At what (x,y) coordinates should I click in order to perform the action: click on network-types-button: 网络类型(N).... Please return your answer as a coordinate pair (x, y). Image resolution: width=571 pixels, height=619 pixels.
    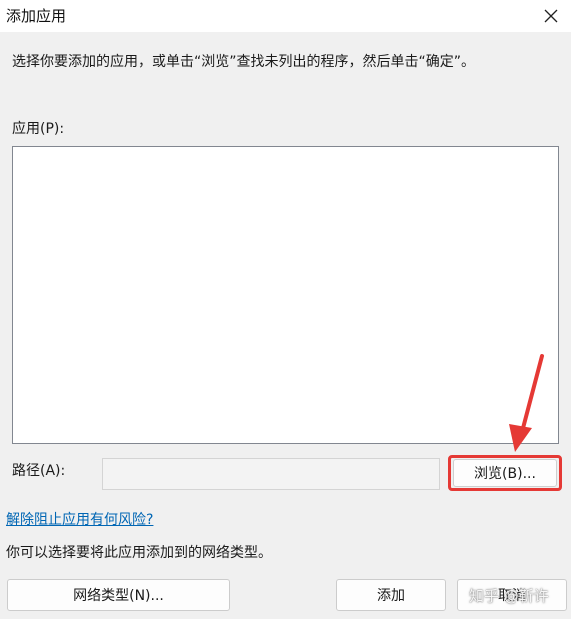
    Looking at the image, I should click on (118, 595).